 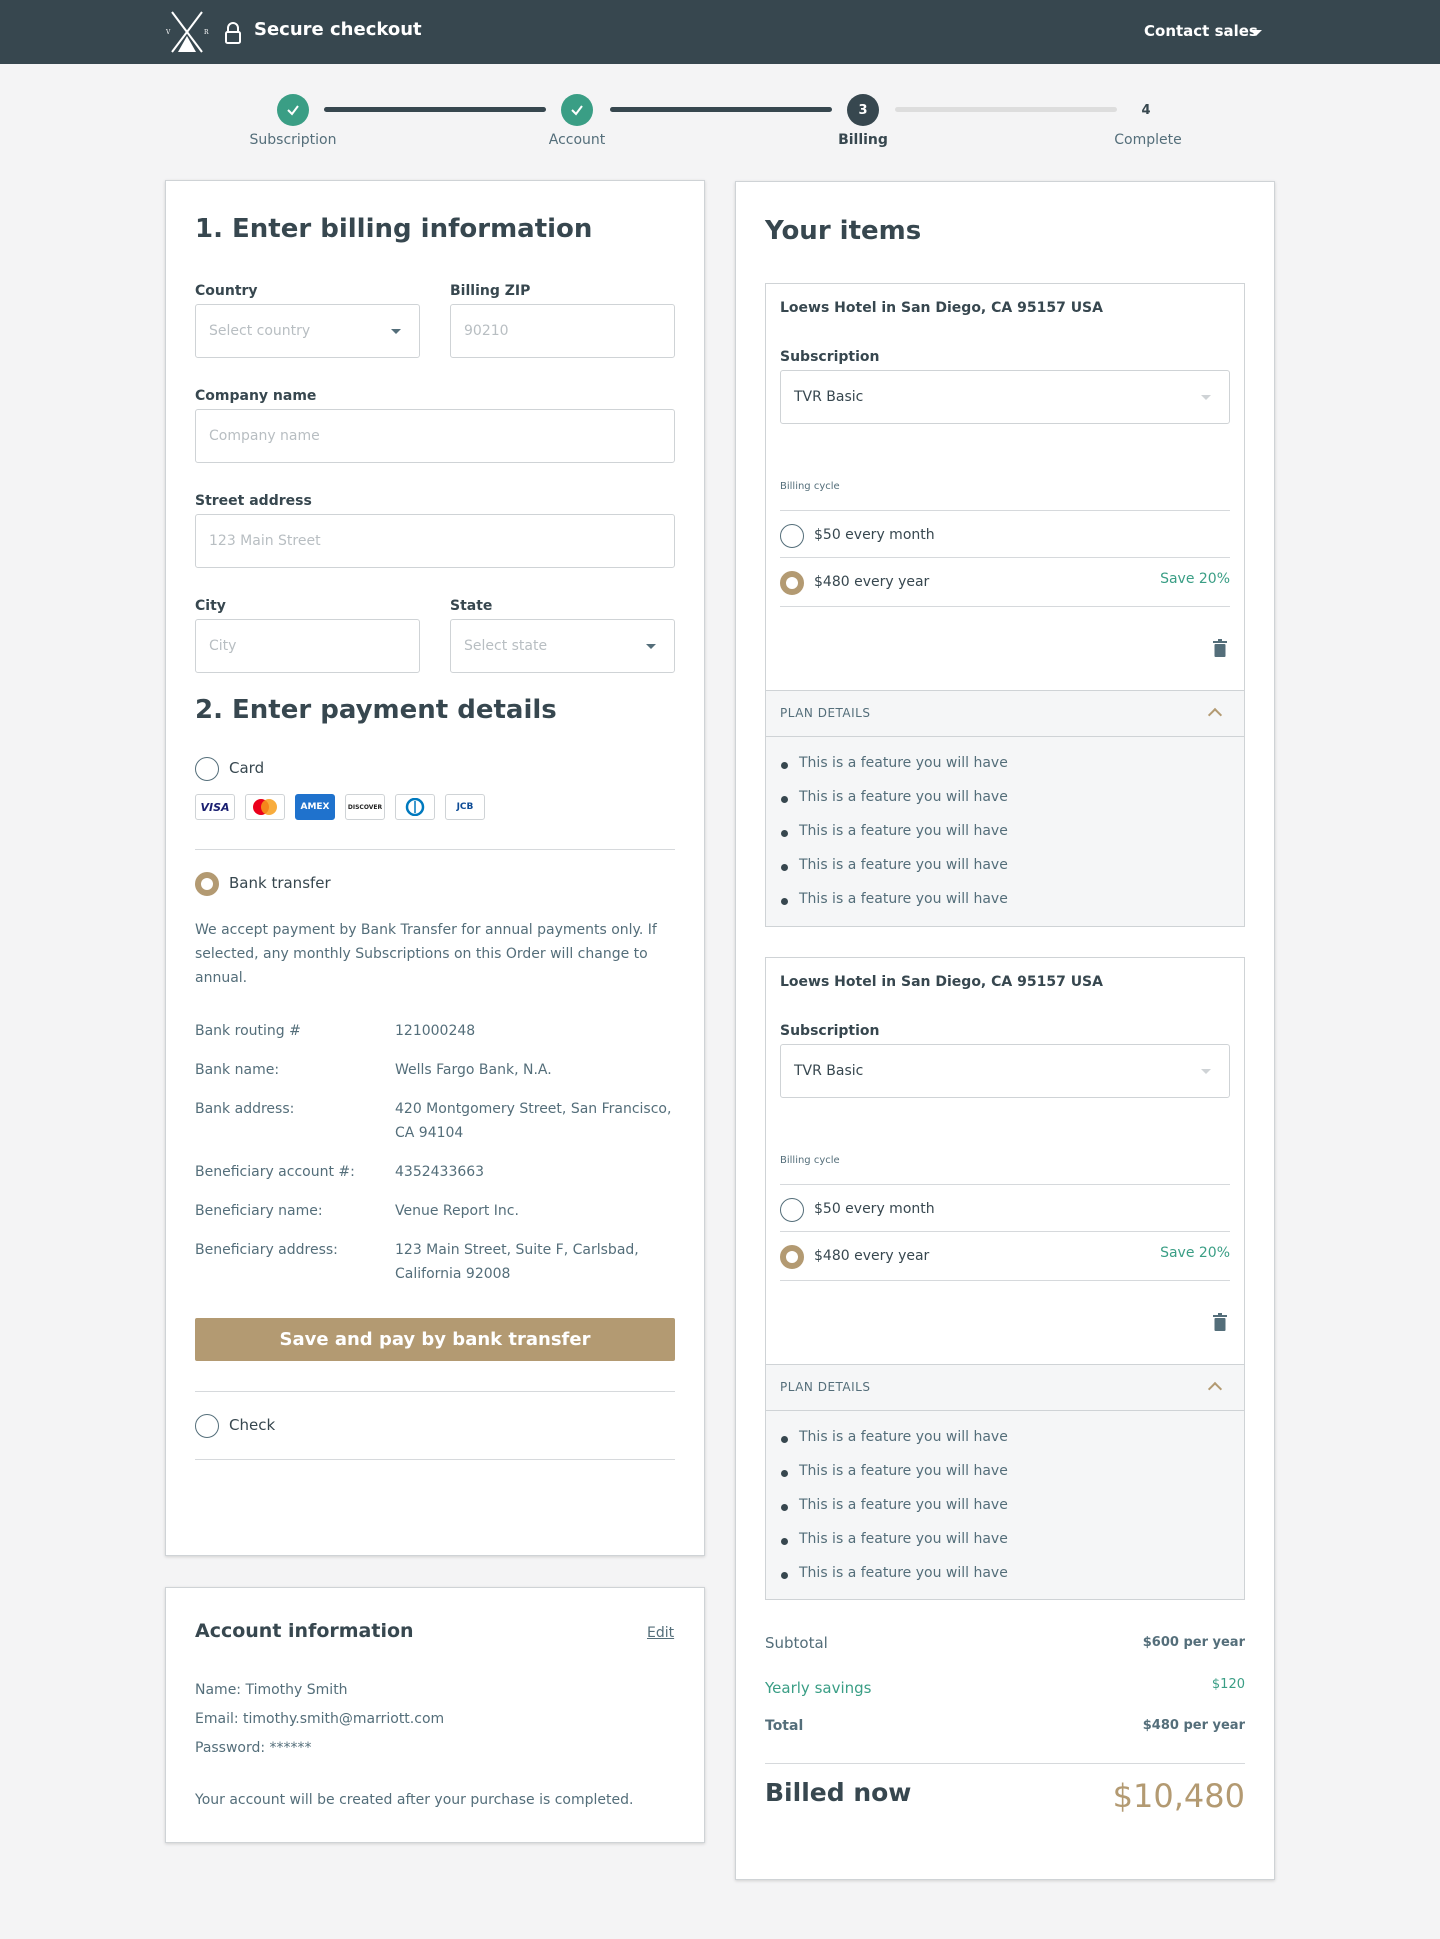 What do you see at coordinates (1148, 140) in the screenshot?
I see `step-label-complete: Complete` at bounding box center [1148, 140].